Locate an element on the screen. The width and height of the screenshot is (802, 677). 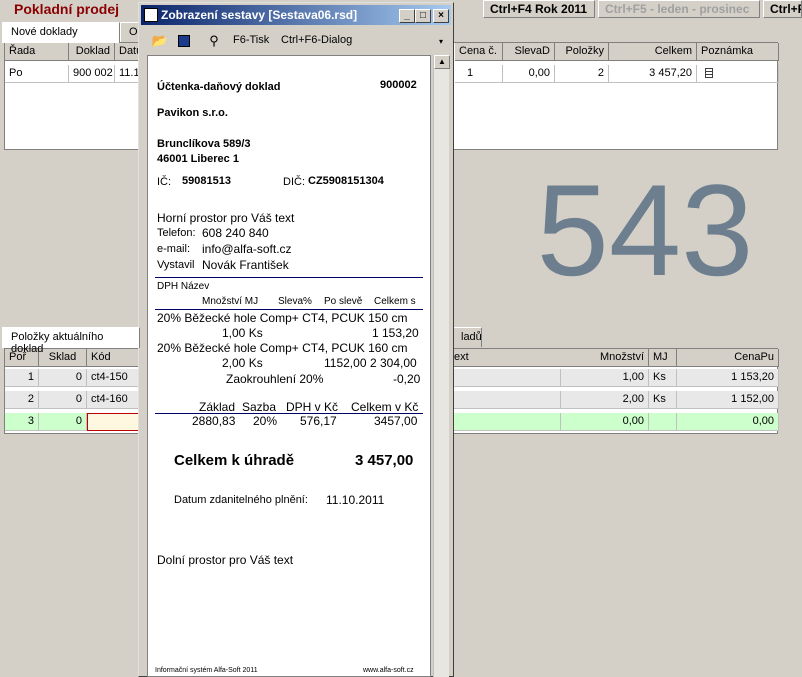
tax-head-vat: DPH v Kč is located at coordinates (312, 407).